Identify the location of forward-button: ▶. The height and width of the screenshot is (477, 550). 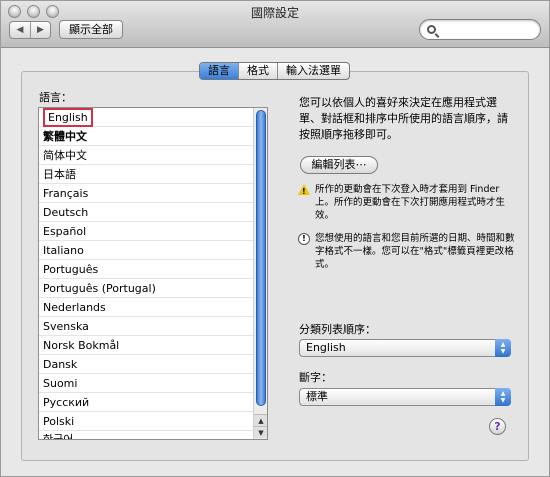
(40, 30).